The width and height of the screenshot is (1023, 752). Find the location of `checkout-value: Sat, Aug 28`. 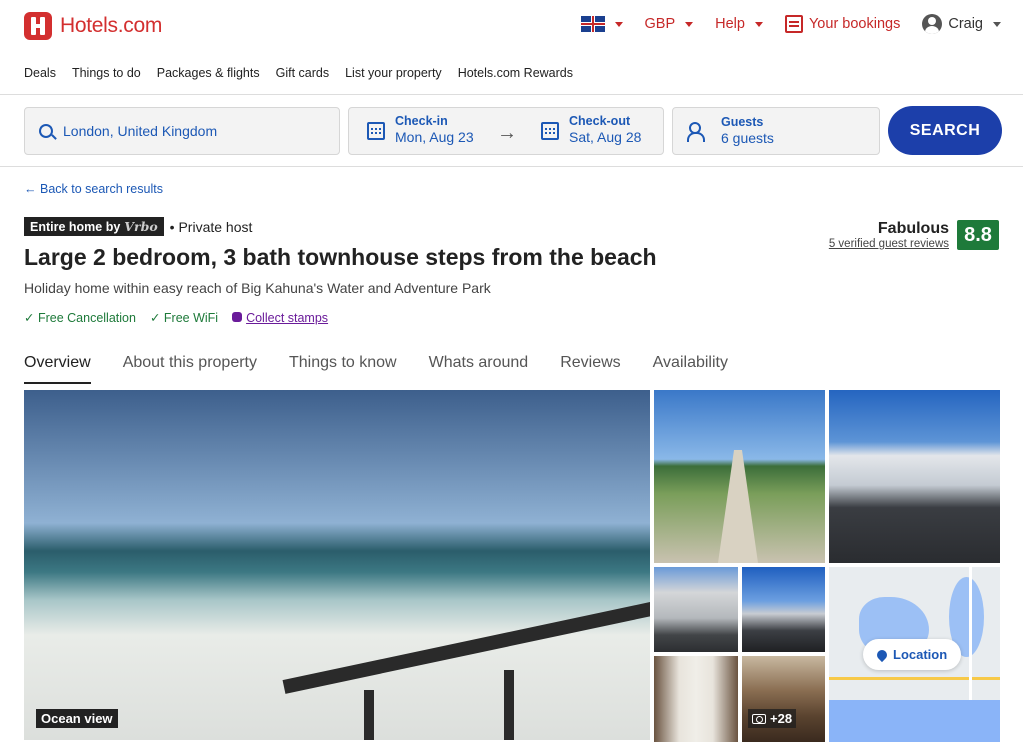

checkout-value: Sat, Aug 28 is located at coordinates (605, 137).